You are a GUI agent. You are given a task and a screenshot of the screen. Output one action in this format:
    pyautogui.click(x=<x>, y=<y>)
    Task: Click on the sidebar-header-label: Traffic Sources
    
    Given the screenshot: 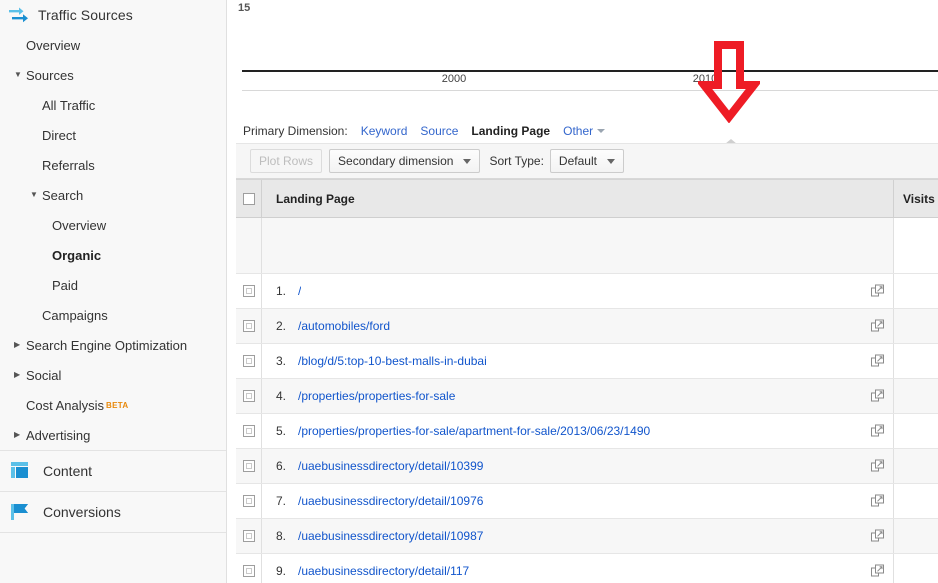 What is the action you would take?
    pyautogui.click(x=85, y=15)
    